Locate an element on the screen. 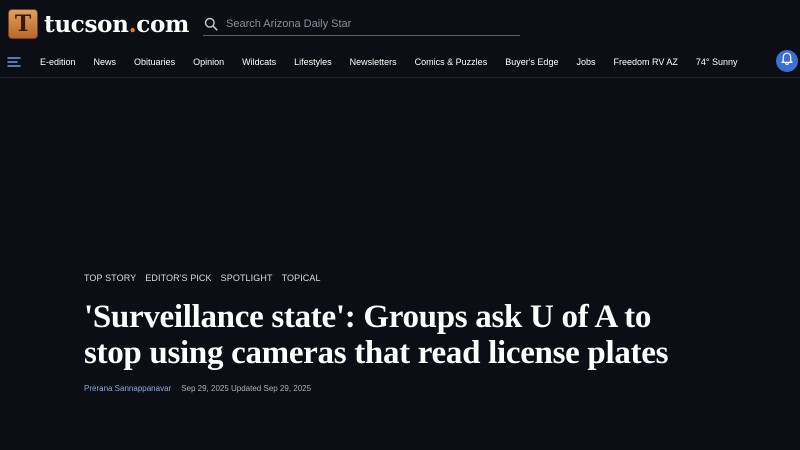 The width and height of the screenshot is (800, 450). logo-wordmark: tucson.com is located at coordinates (116, 24).